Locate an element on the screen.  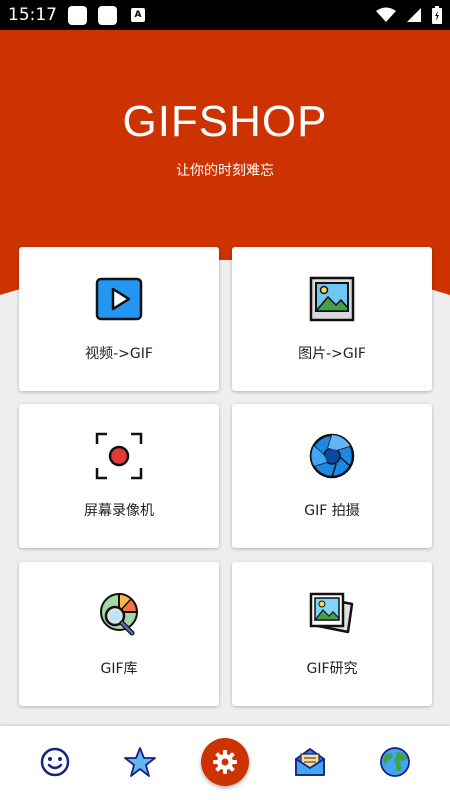
card-label: GIF库 is located at coordinates (119, 669).